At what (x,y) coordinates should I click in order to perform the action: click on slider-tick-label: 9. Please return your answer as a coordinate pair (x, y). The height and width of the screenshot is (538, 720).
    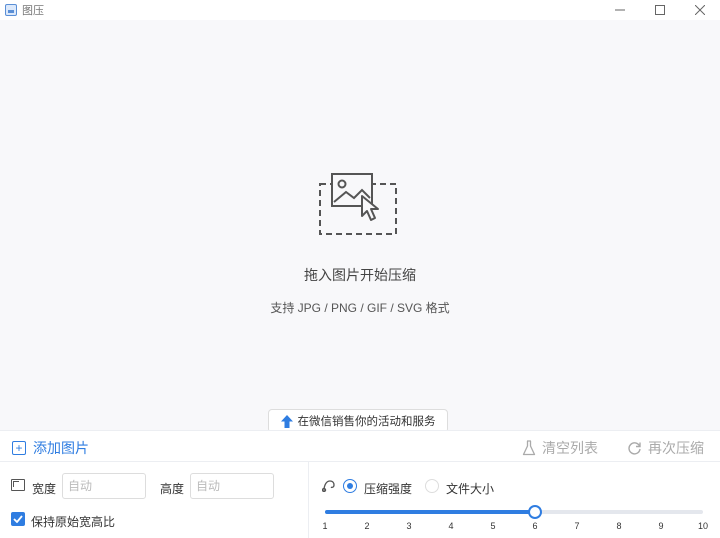
    Looking at the image, I should click on (661, 526).